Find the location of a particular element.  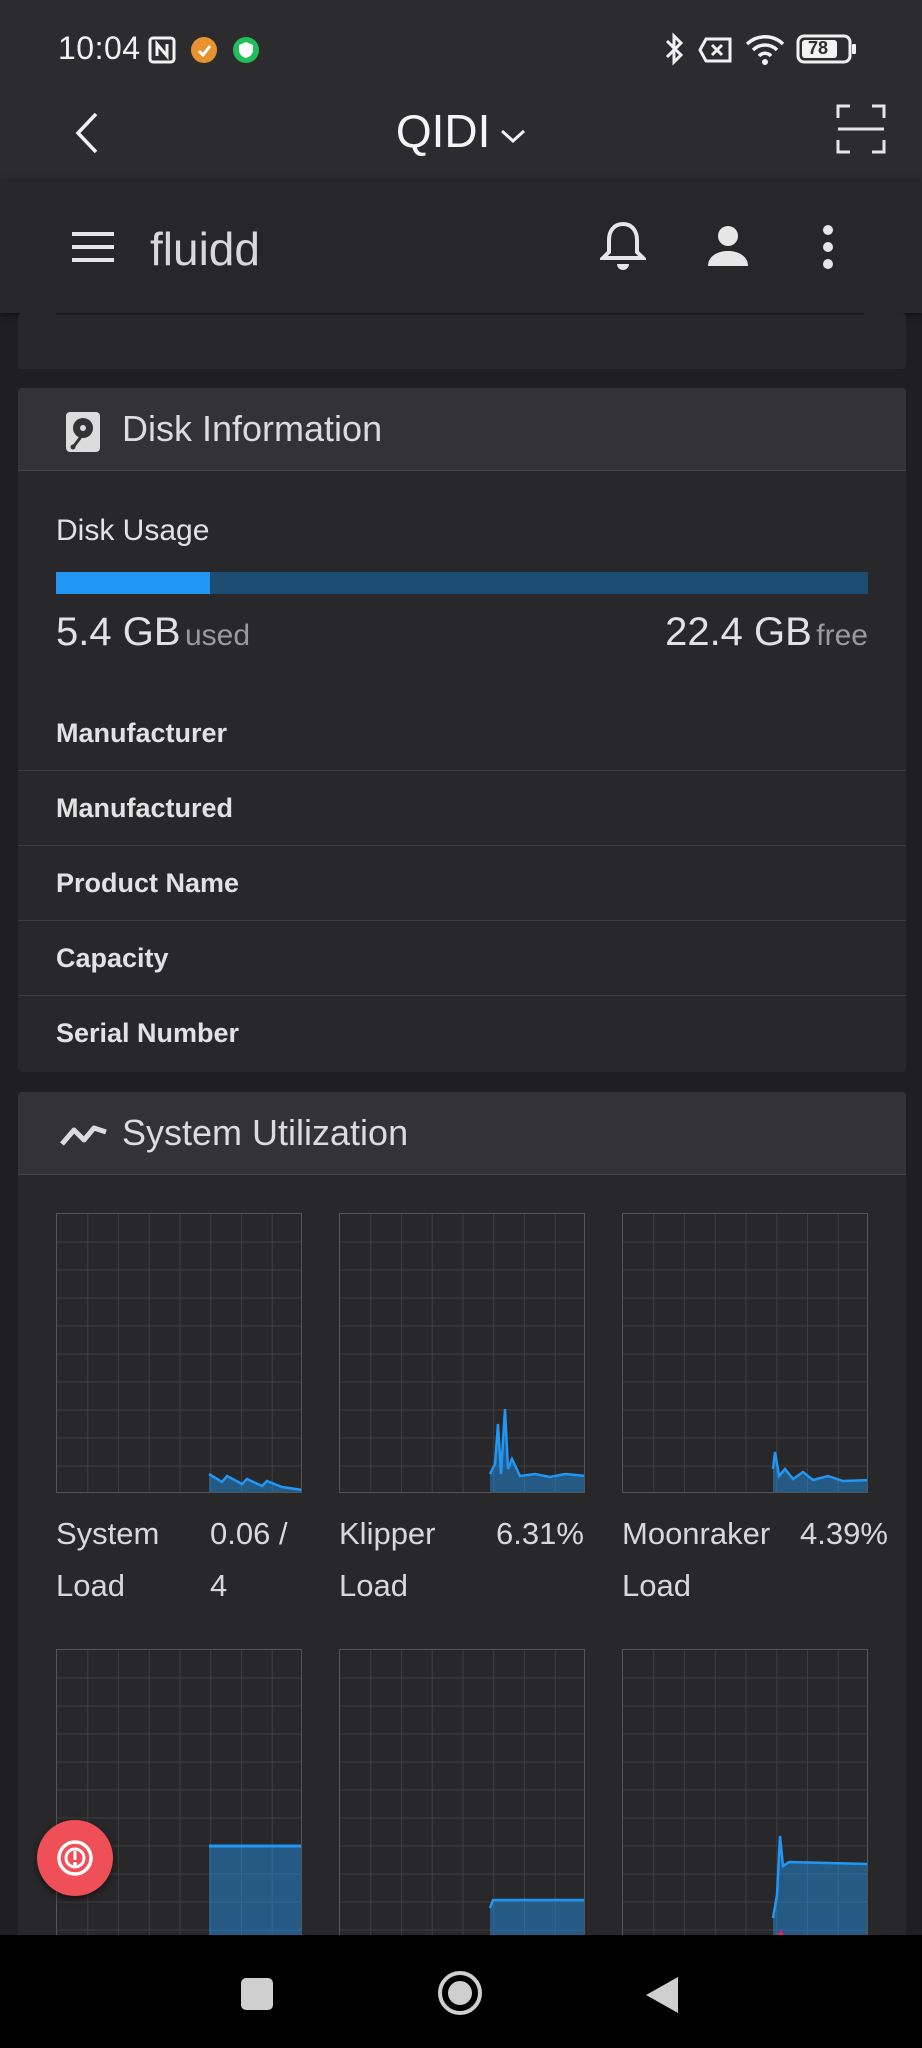

temperature-chart-plot is located at coordinates (745, 1798).